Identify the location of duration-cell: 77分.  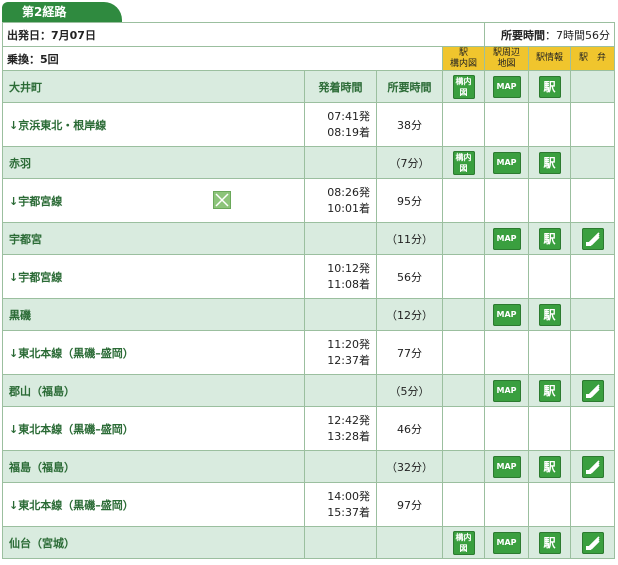
(409, 352).